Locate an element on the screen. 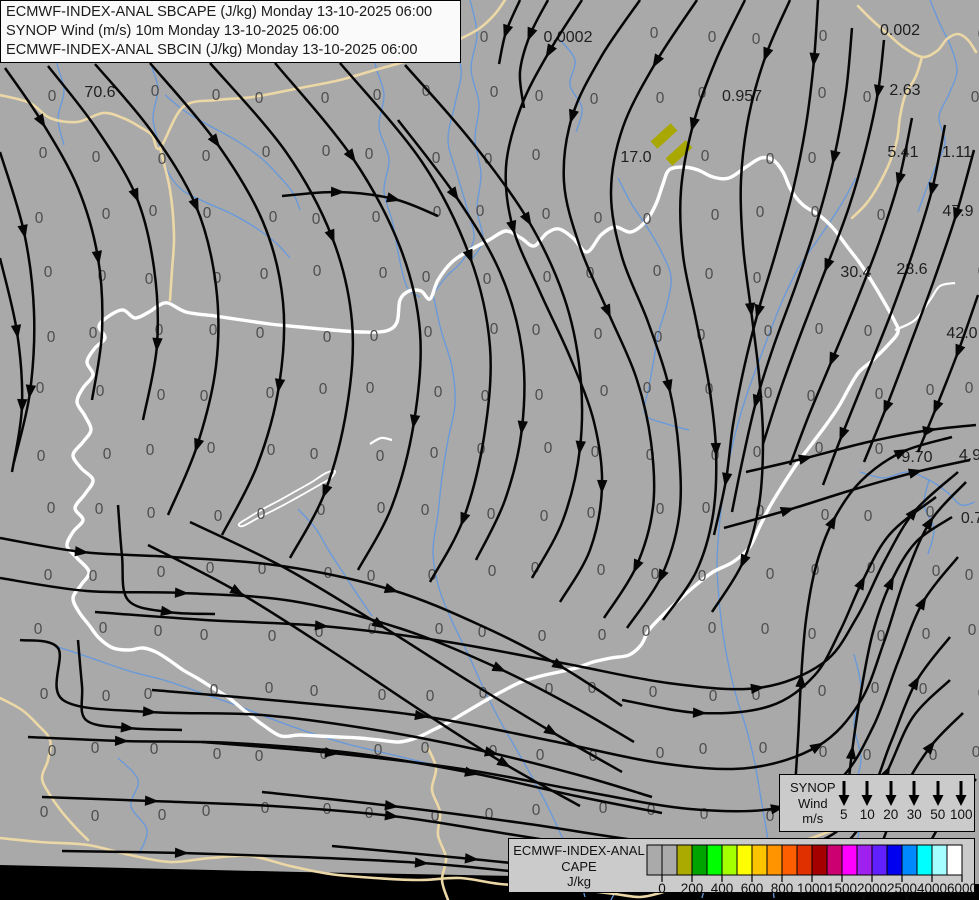 This screenshot has width=979, height=900. station-value: 28.6 is located at coordinates (911, 269).